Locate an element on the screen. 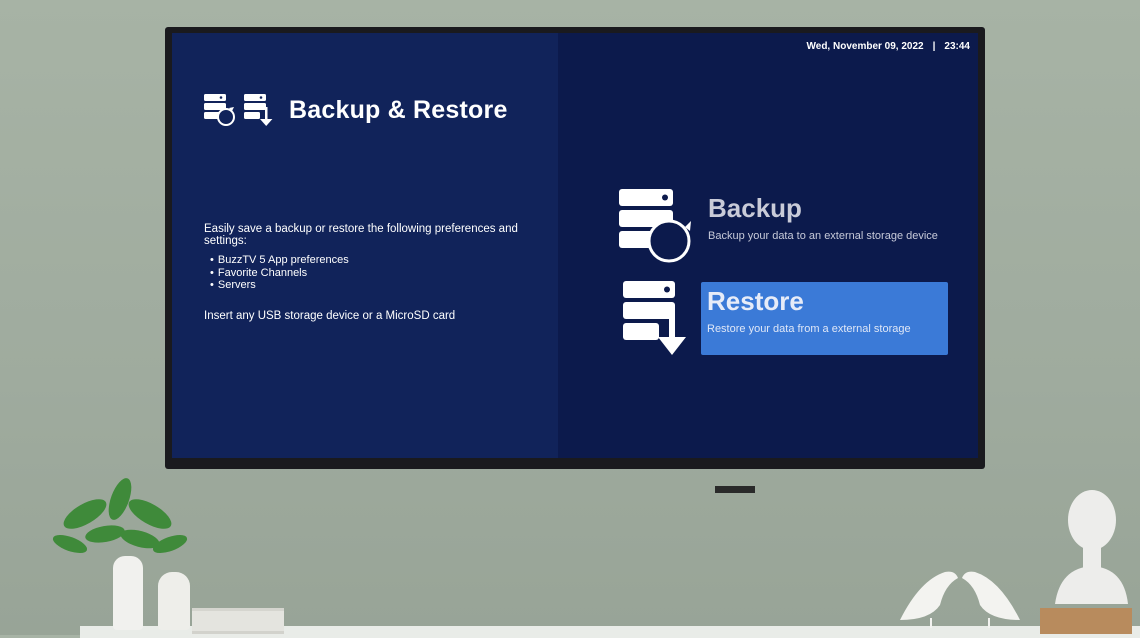 This screenshot has width=1140, height=638. bird-figurines is located at coordinates (960, 599).